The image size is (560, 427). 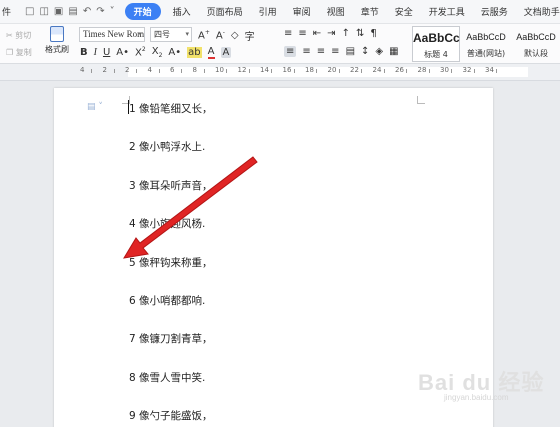 I want to click on ruler-label: 8, so click(x=194, y=70).